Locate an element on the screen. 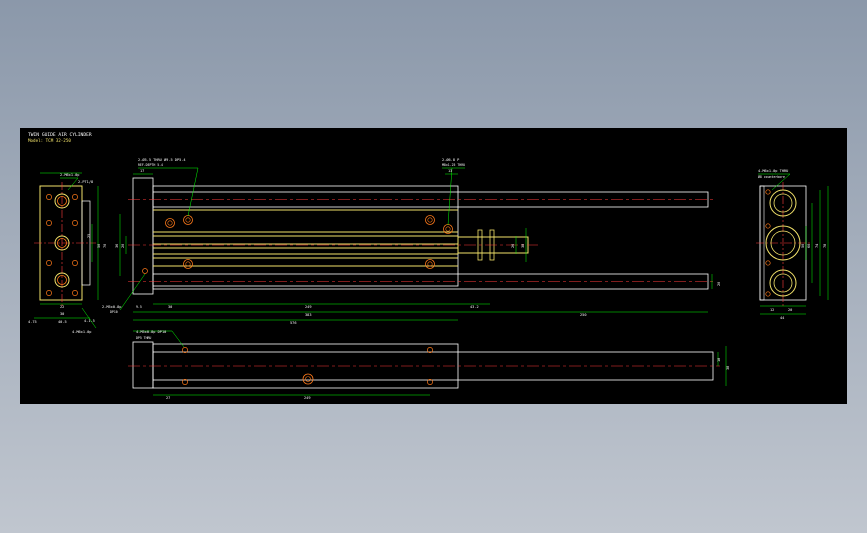 The width and height of the screenshot is (867, 533). right-dim-20: 20 is located at coordinates (790, 310).